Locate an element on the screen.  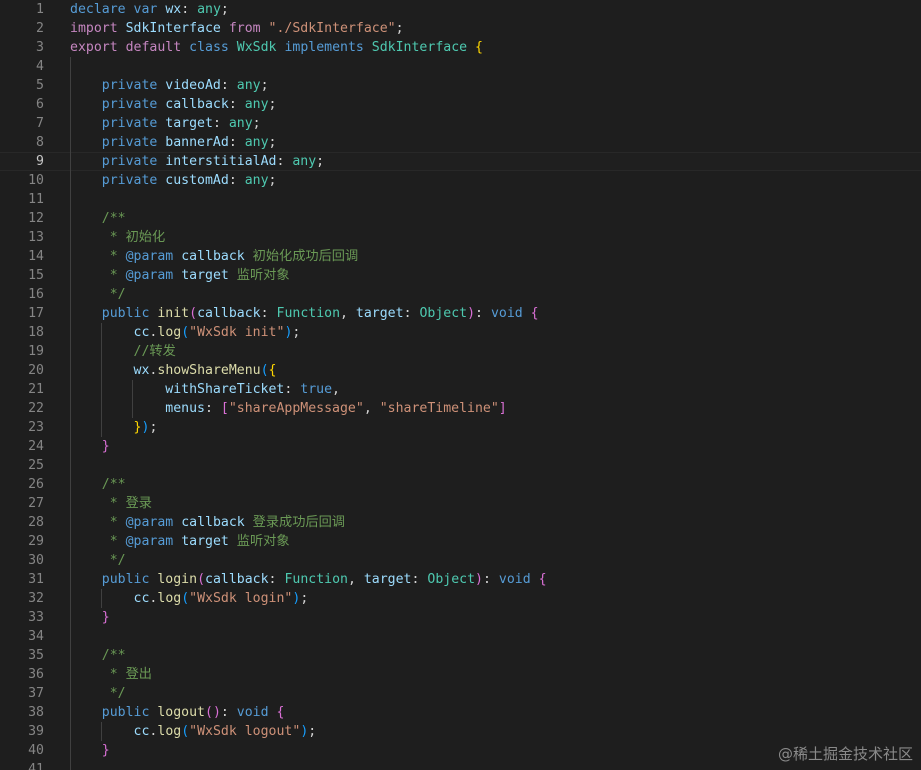
line-code: private videoAd: any; is located at coordinates (169, 85).